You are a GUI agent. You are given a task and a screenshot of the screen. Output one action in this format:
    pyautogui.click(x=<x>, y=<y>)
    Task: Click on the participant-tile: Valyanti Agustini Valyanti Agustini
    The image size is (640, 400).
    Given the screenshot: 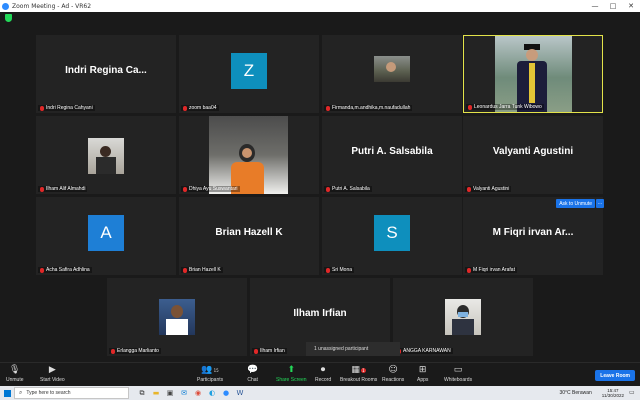 What is the action you would take?
    pyautogui.click(x=533, y=155)
    